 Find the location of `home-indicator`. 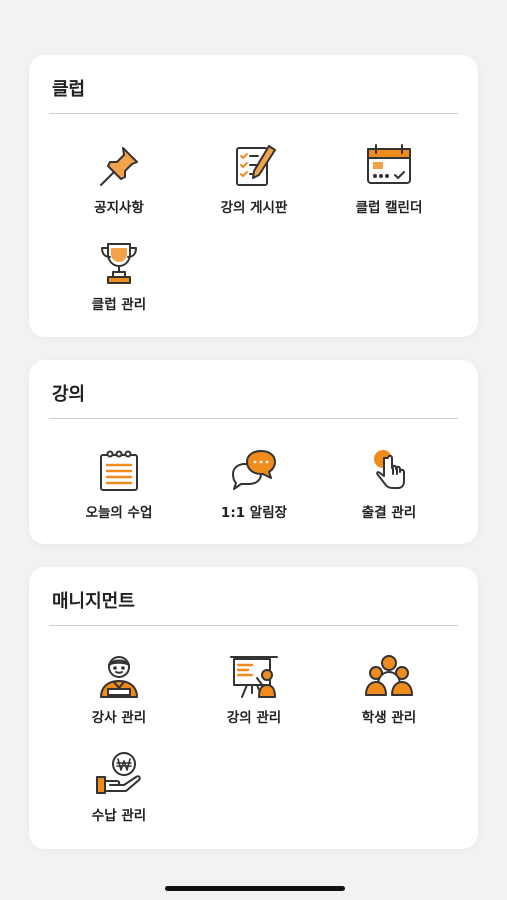

home-indicator is located at coordinates (255, 888).